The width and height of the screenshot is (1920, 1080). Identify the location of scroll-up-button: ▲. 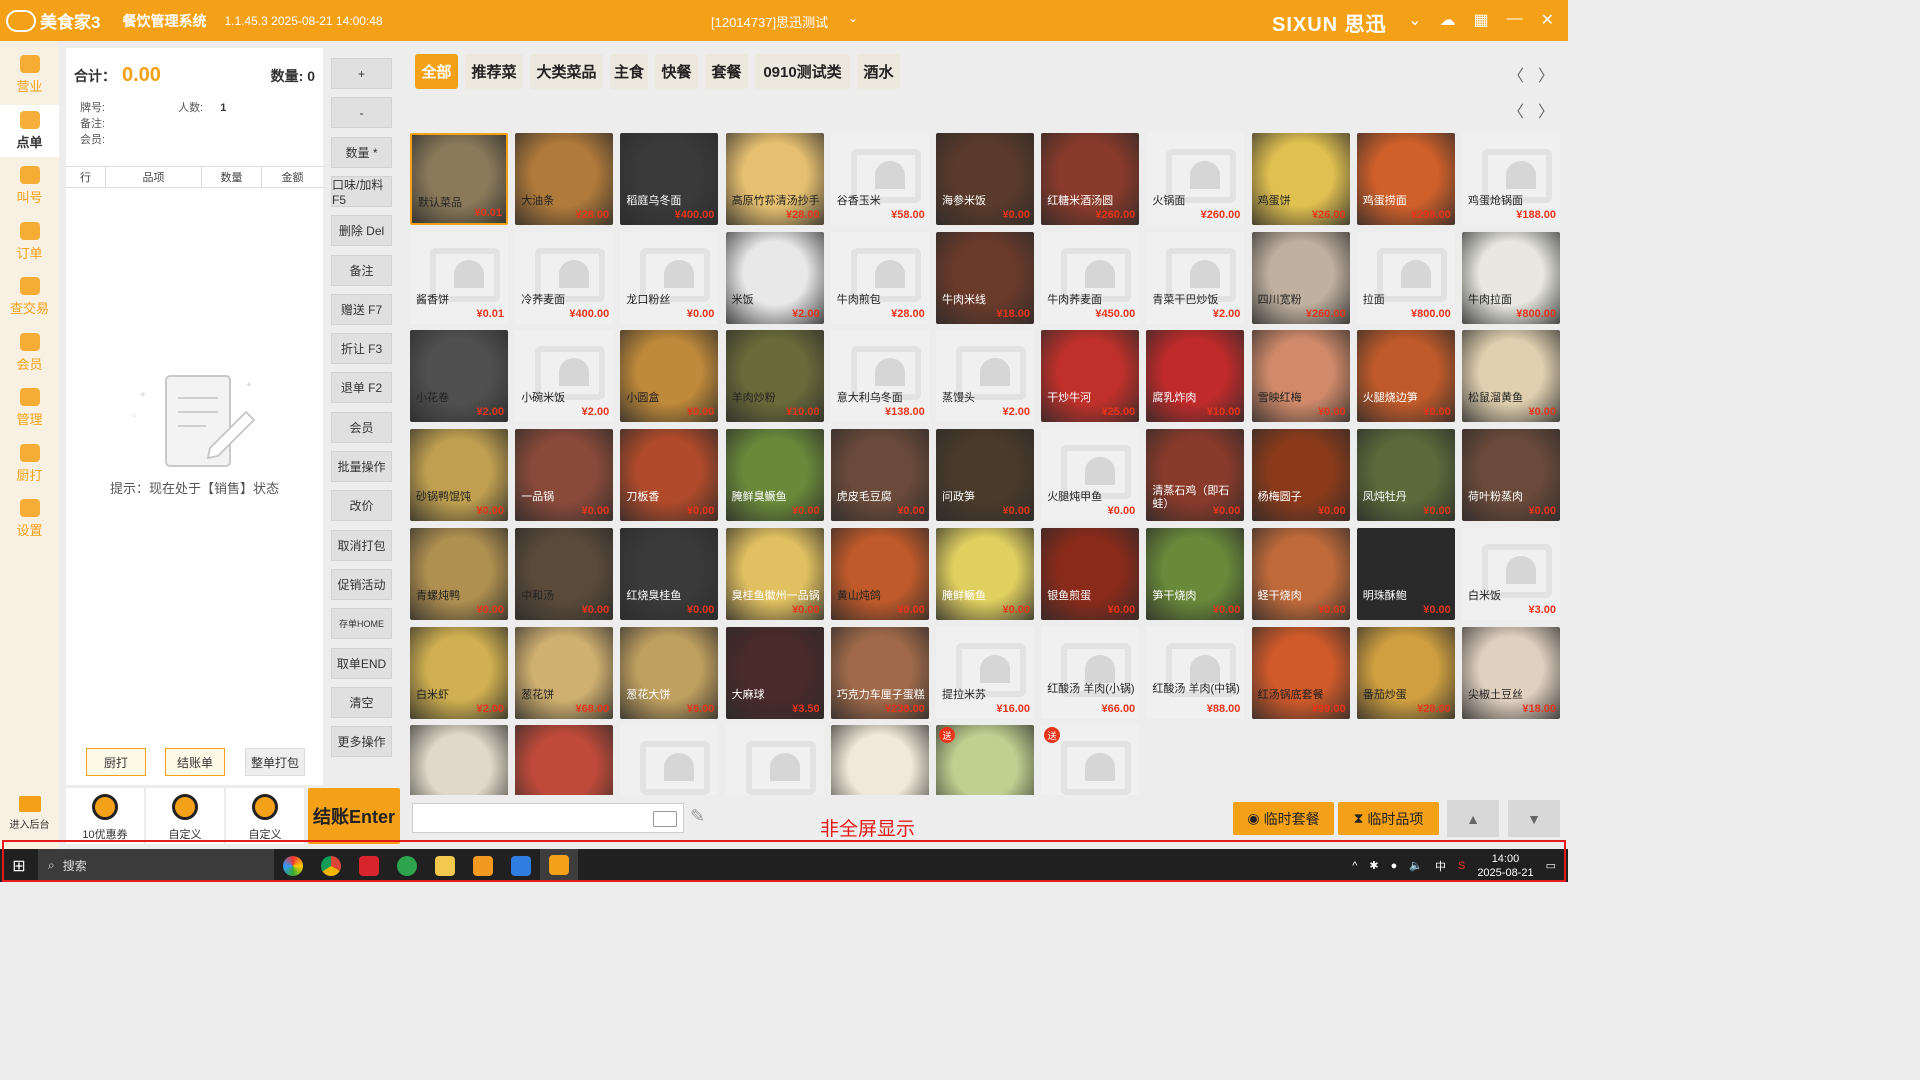
(1473, 818).